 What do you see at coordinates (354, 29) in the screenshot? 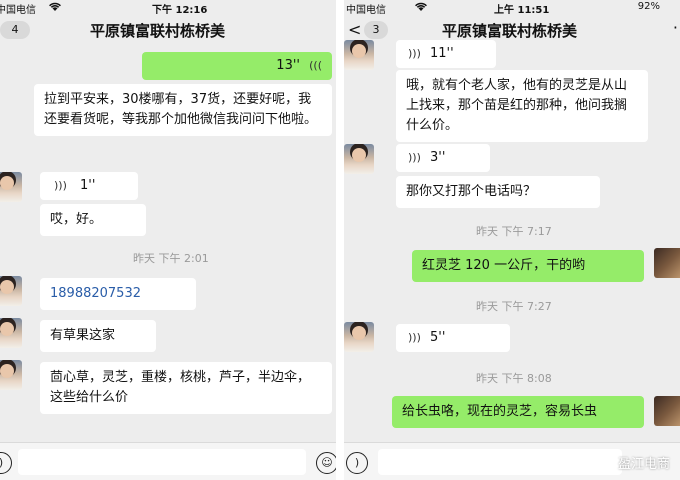
I see `back-arrow-icon: <` at bounding box center [354, 29].